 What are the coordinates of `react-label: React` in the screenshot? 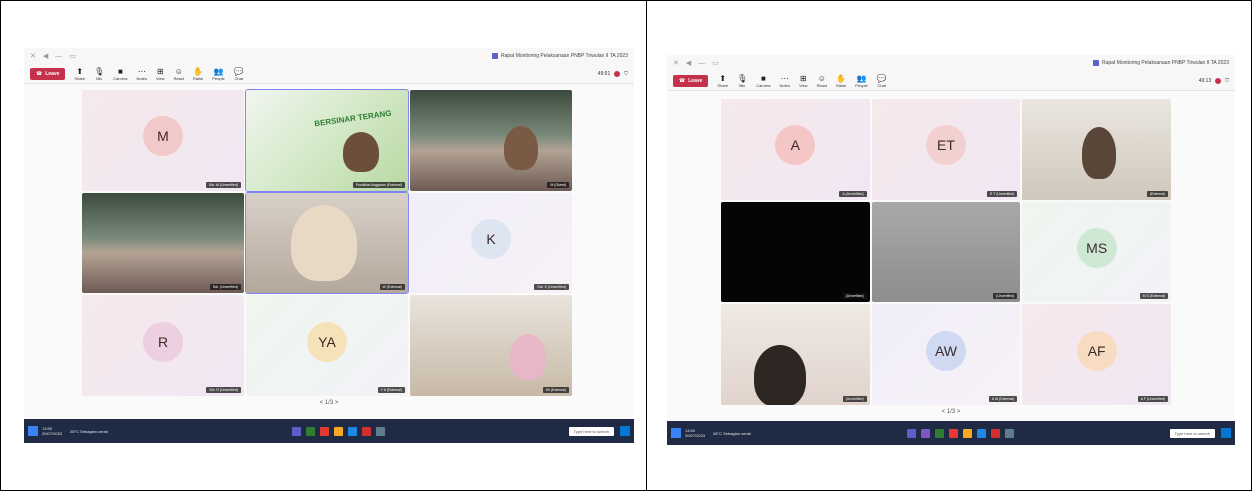 It's located at (179, 78).